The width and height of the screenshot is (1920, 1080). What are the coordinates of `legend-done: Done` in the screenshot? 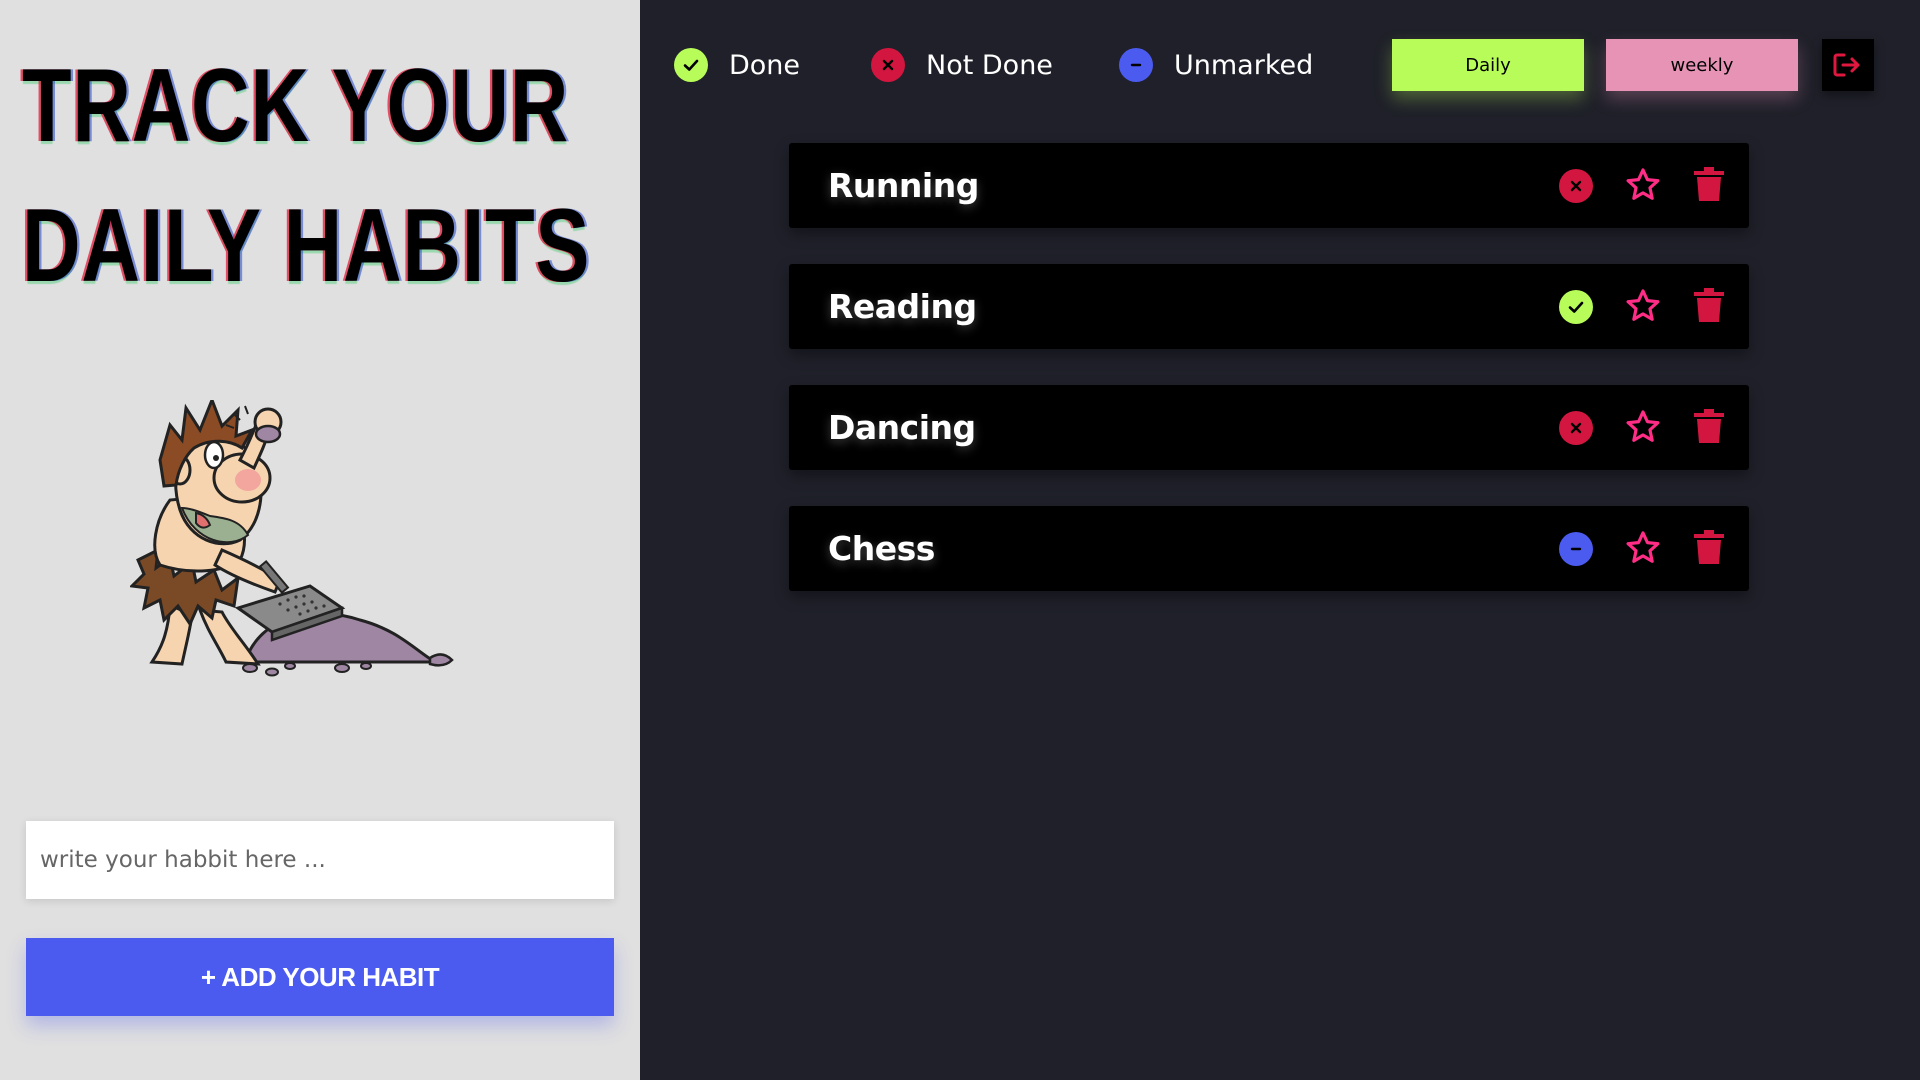 It's located at (737, 65).